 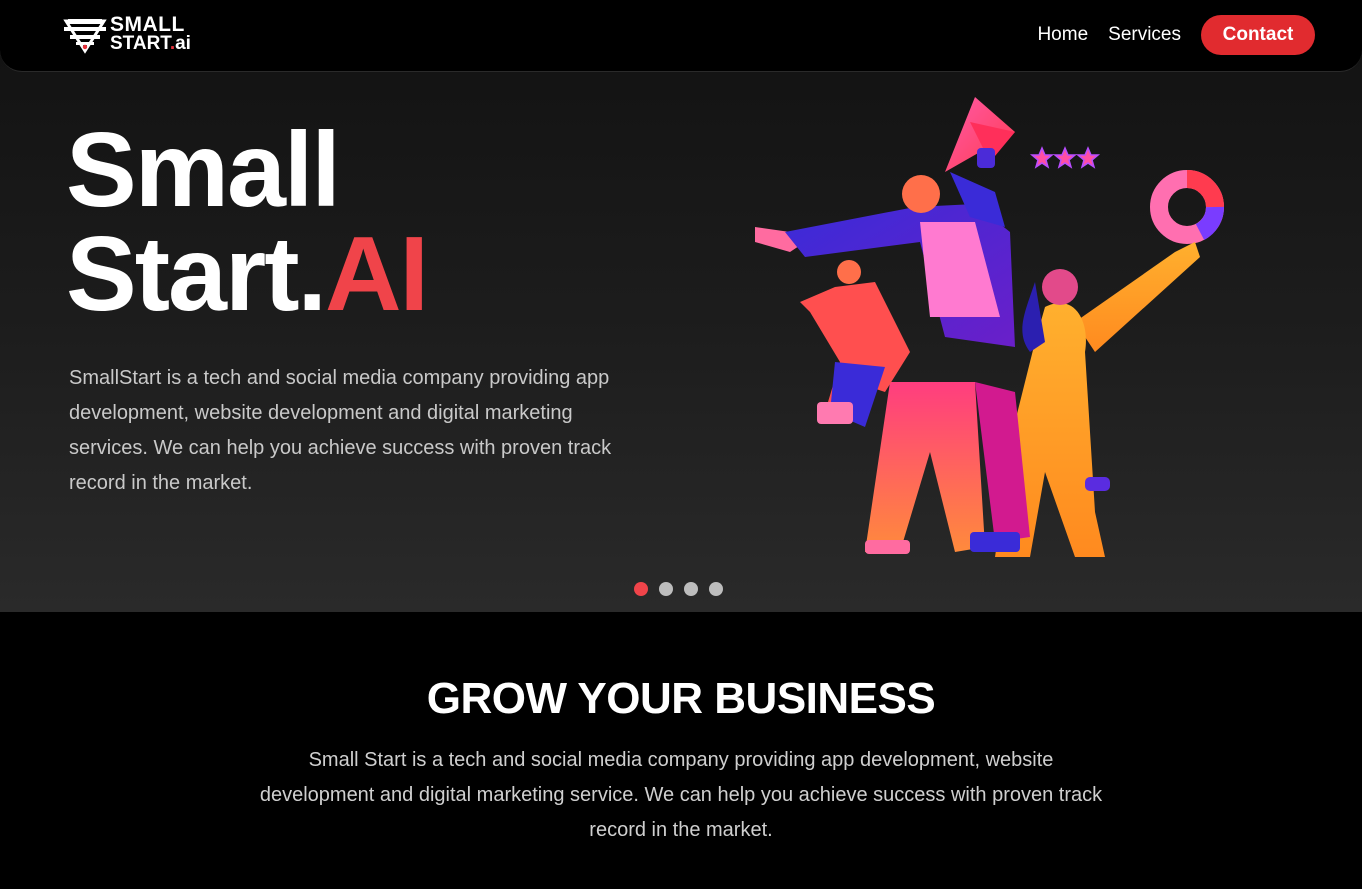 I want to click on nav-link-services: Services, so click(x=1144, y=35).